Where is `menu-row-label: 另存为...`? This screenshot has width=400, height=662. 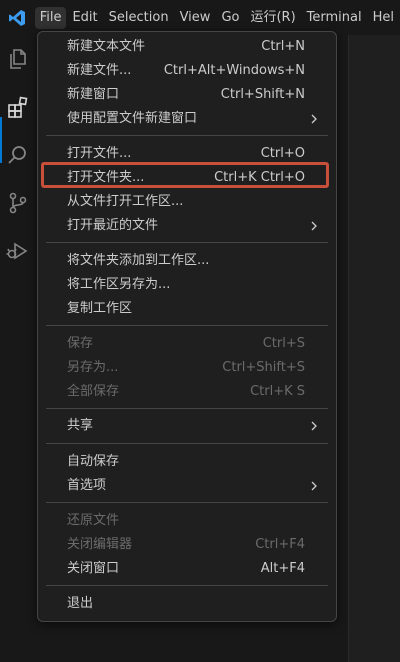 menu-row-label: 另存为... is located at coordinates (93, 367).